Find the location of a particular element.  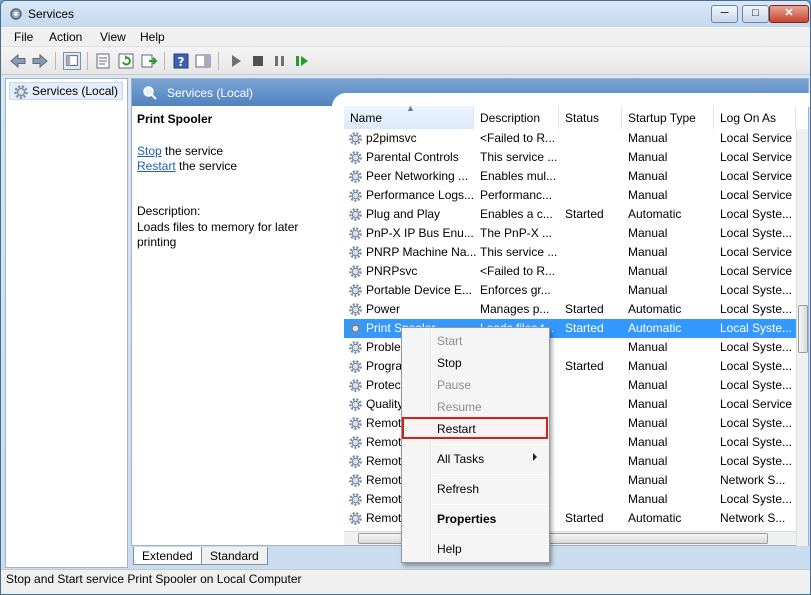

tab-extended: Extended is located at coordinates (167, 556).